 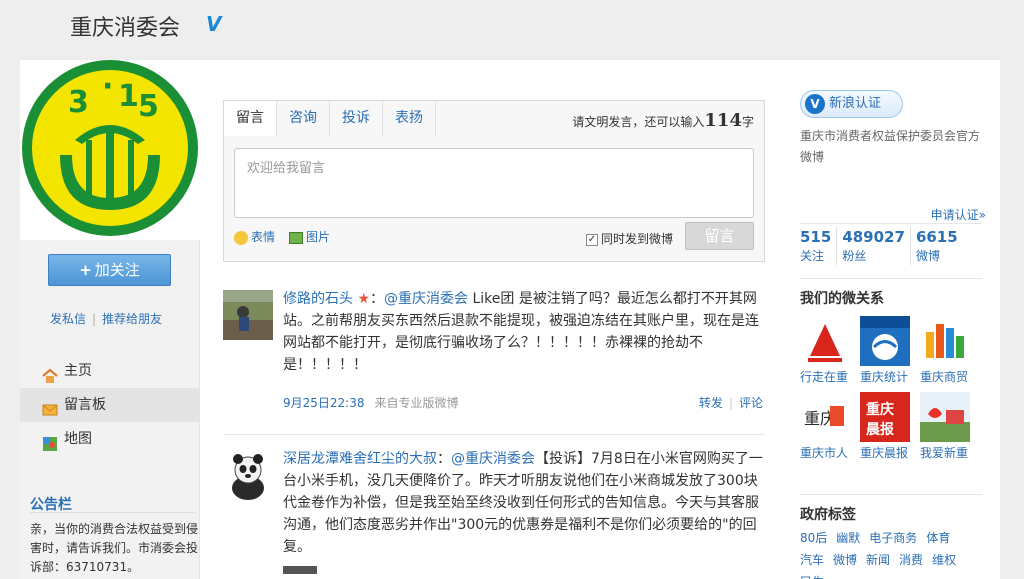 I want to click on stat-following: 515 关注, so click(x=819, y=246).